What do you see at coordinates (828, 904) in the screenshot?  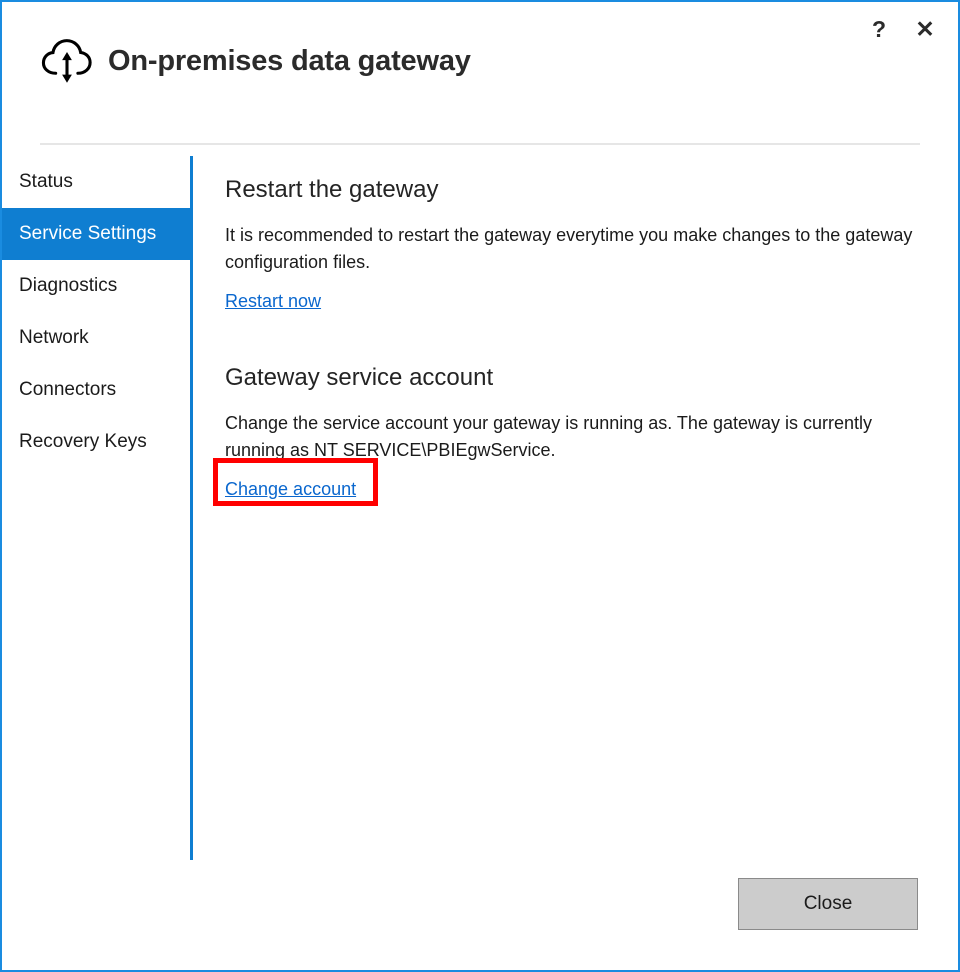 I see `close-button: Close` at bounding box center [828, 904].